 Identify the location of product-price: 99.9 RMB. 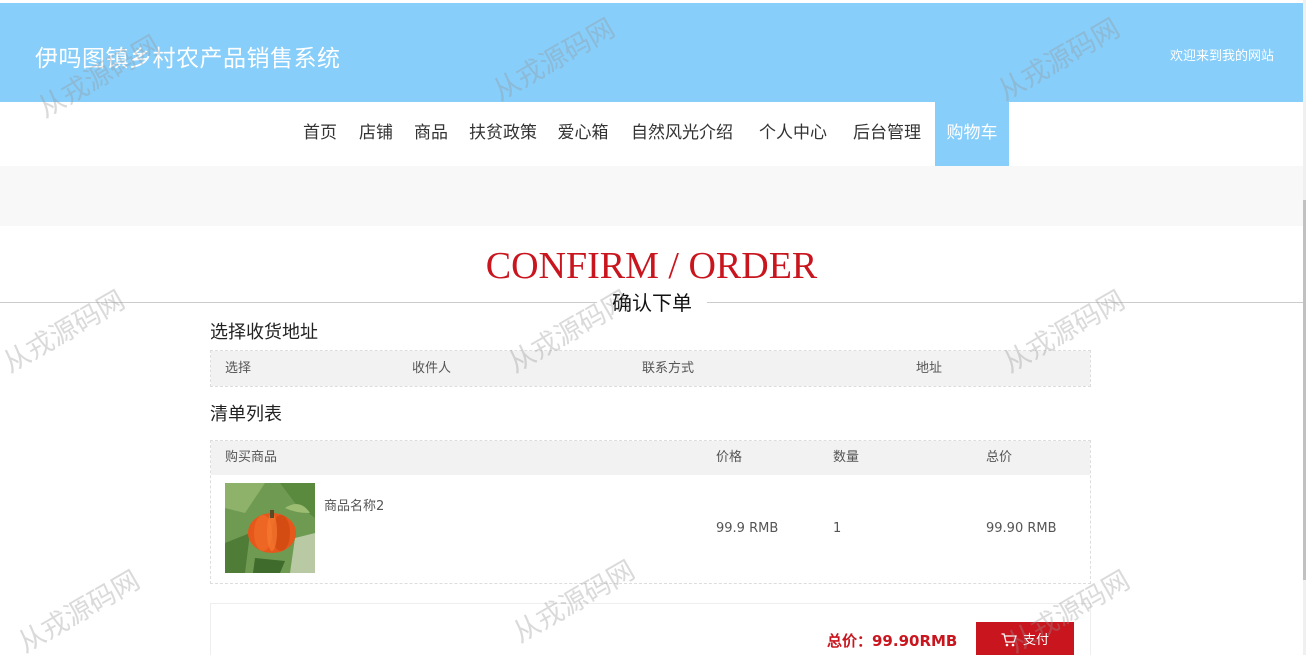
(747, 528).